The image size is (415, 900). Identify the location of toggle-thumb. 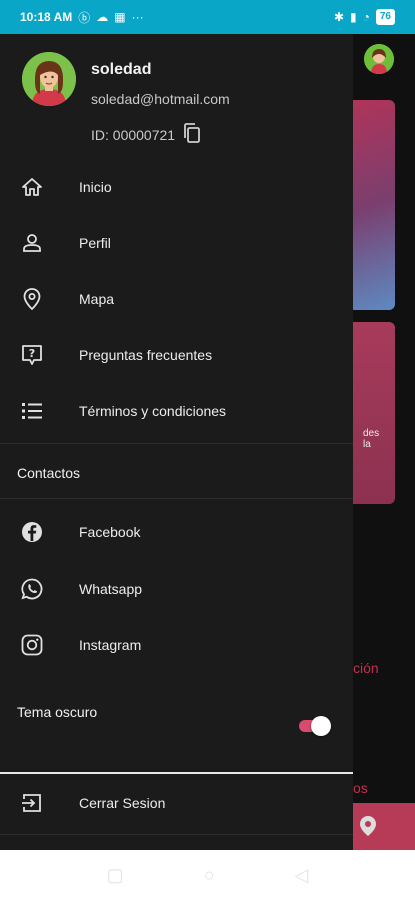
(321, 726).